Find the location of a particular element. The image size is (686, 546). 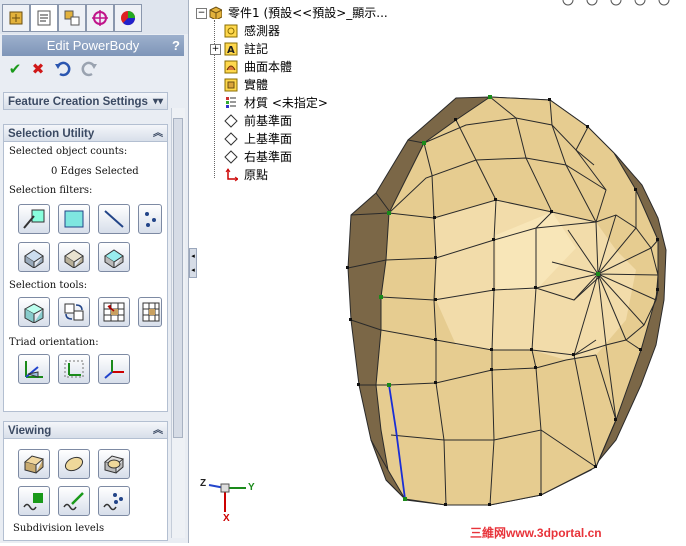

view-box-button is located at coordinates (34, 464).